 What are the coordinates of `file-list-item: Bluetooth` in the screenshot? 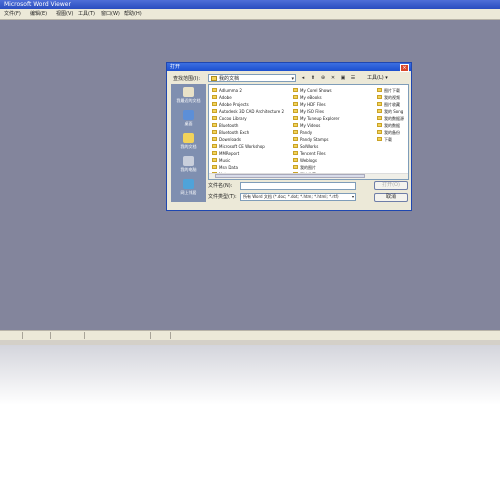 It's located at (225, 125).